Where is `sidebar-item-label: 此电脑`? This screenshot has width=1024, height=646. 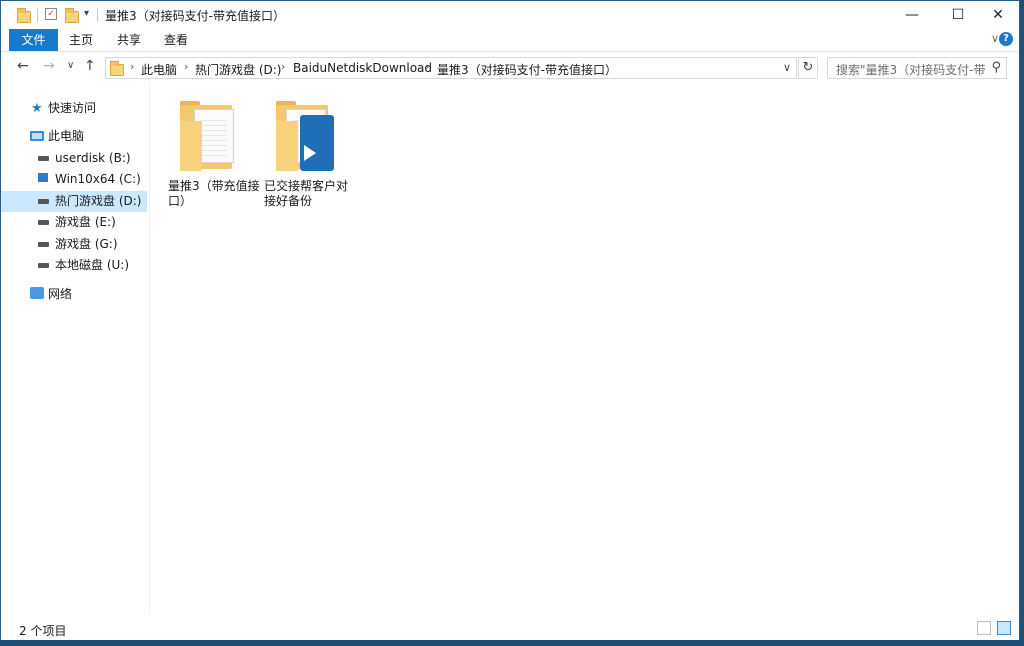 sidebar-item-label: 此电脑 is located at coordinates (66, 136).